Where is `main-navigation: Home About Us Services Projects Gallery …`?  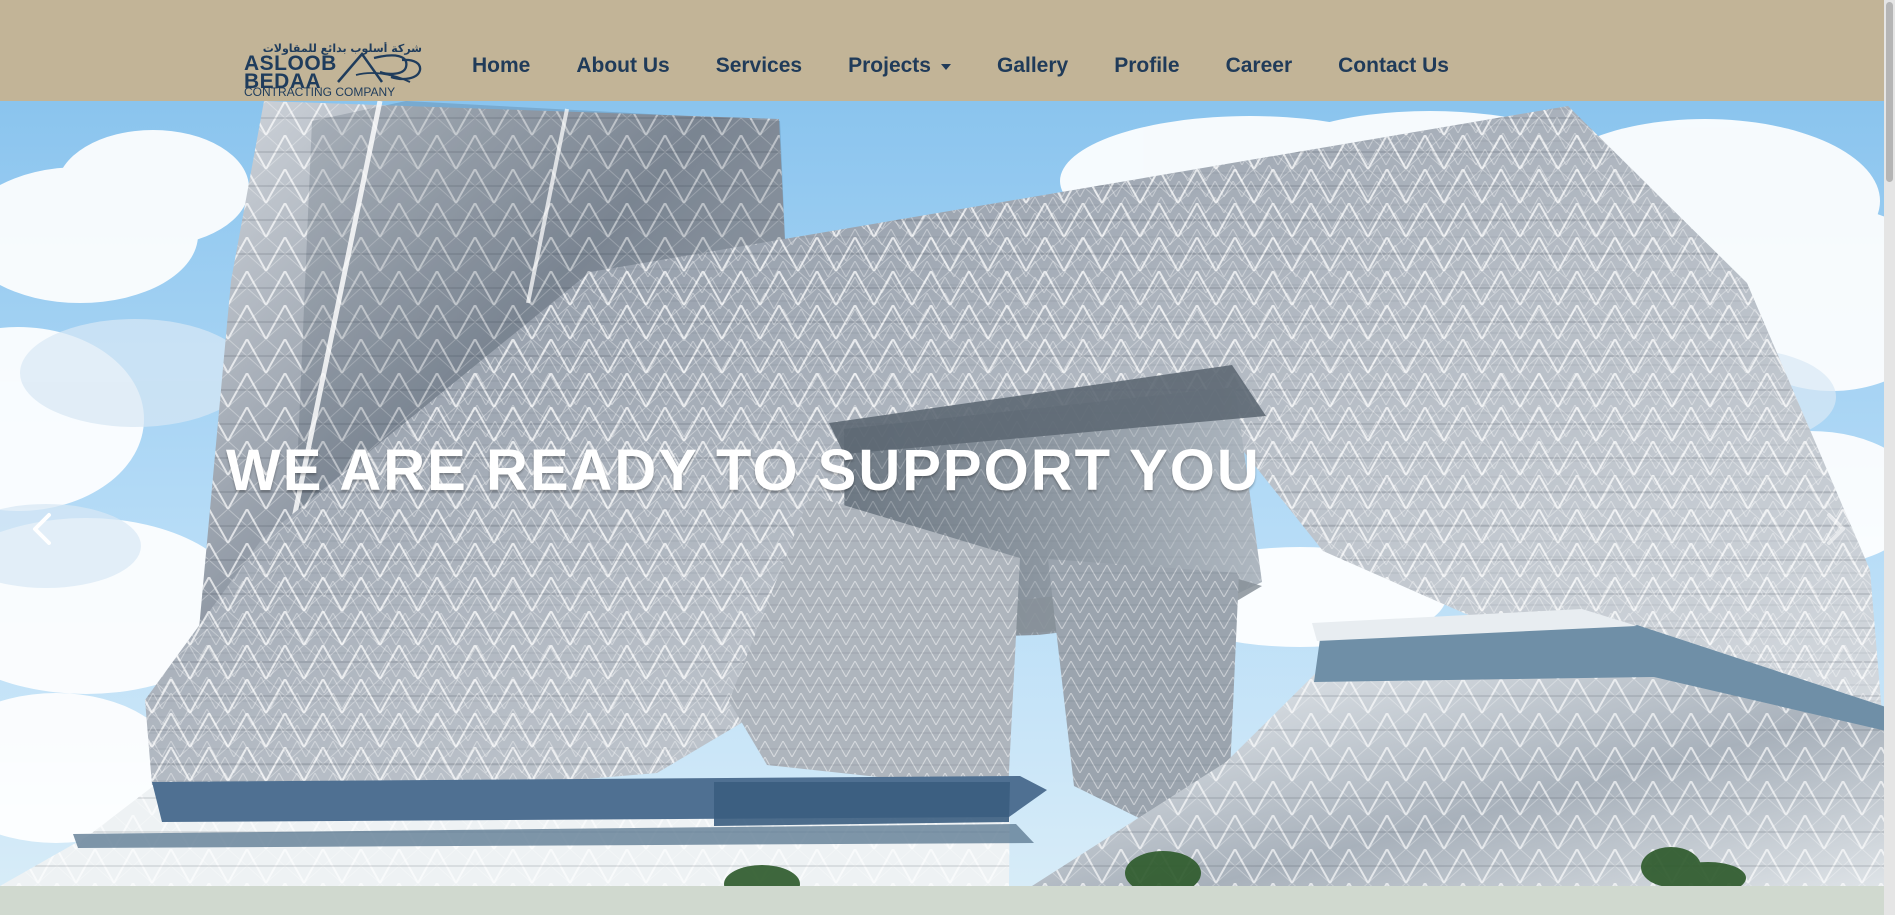
main-navigation: Home About Us Services Projects Gallery … is located at coordinates (960, 66).